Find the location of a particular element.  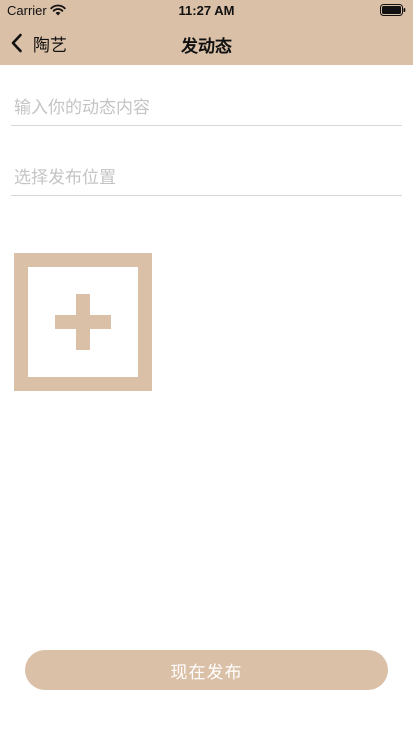

content-input is located at coordinates (206, 108).